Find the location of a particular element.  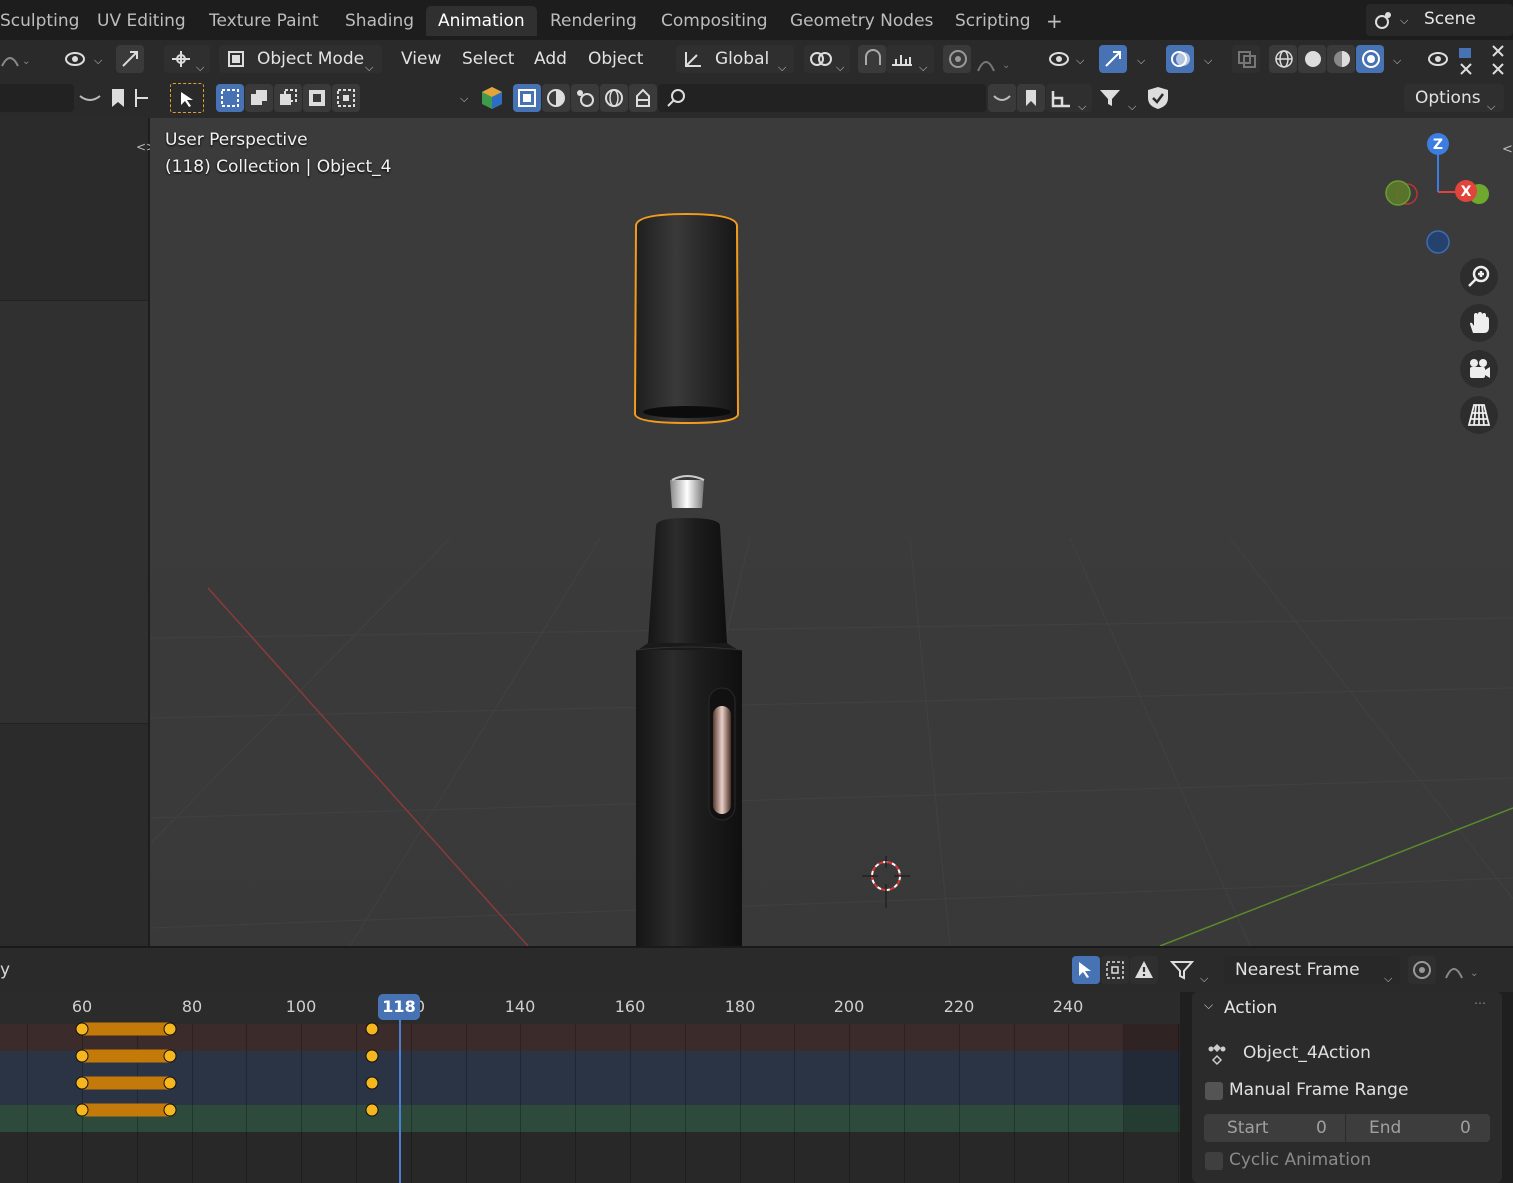

select-tool-icon is located at coordinates (187, 98).